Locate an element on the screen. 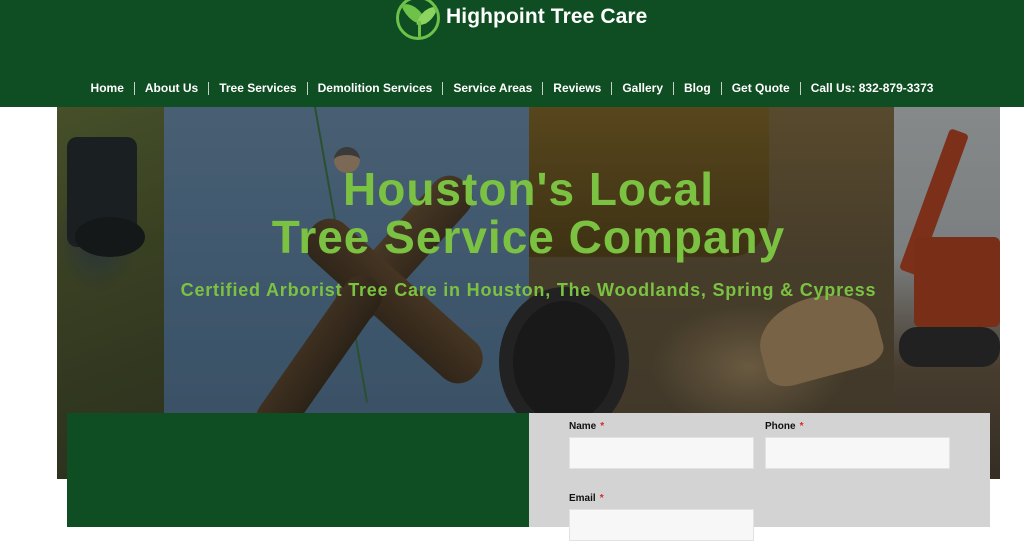 Image resolution: width=1024 pixels, height=541 pixels. nav-gallery: Gallery is located at coordinates (642, 88).